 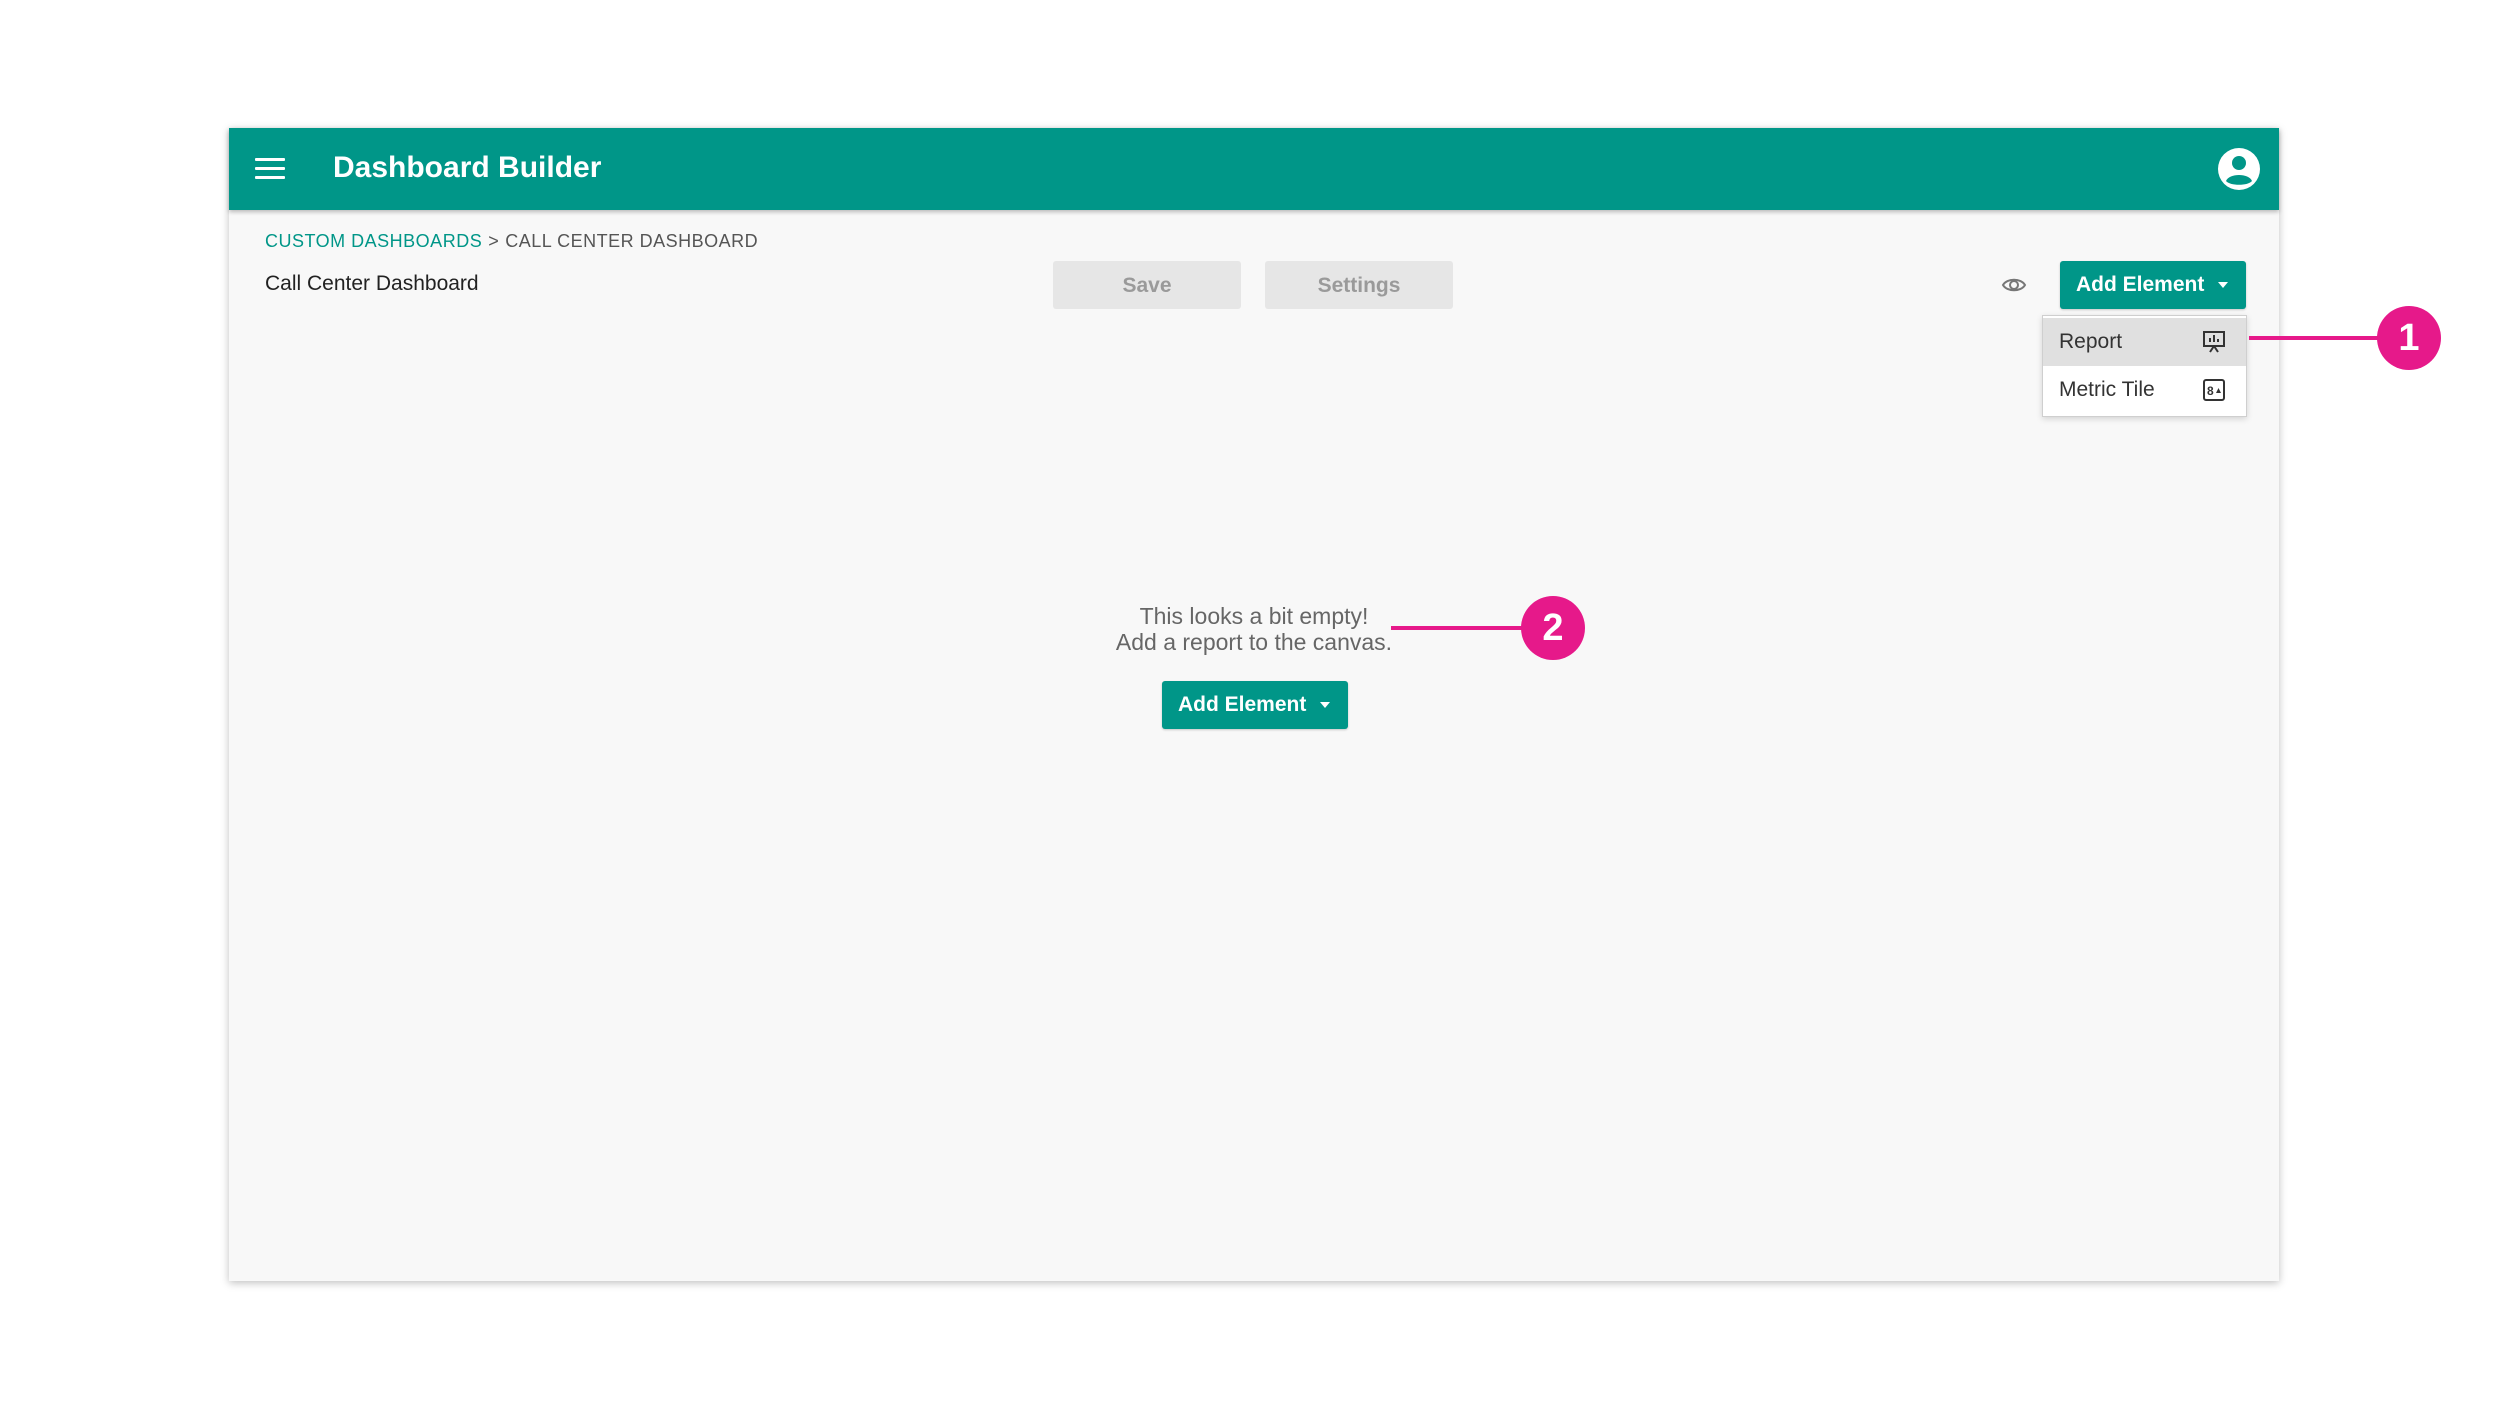 What do you see at coordinates (1254, 169) in the screenshot?
I see `app-bar: Dashboard Builder` at bounding box center [1254, 169].